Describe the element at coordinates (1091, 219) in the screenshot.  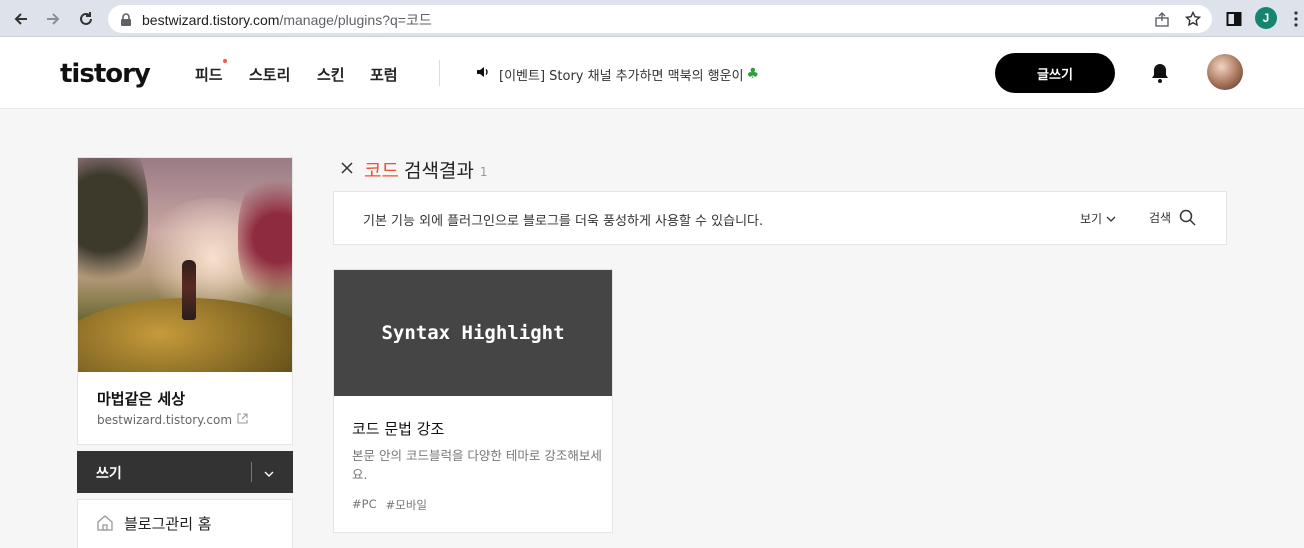
I see `view-label: 보기` at that location.